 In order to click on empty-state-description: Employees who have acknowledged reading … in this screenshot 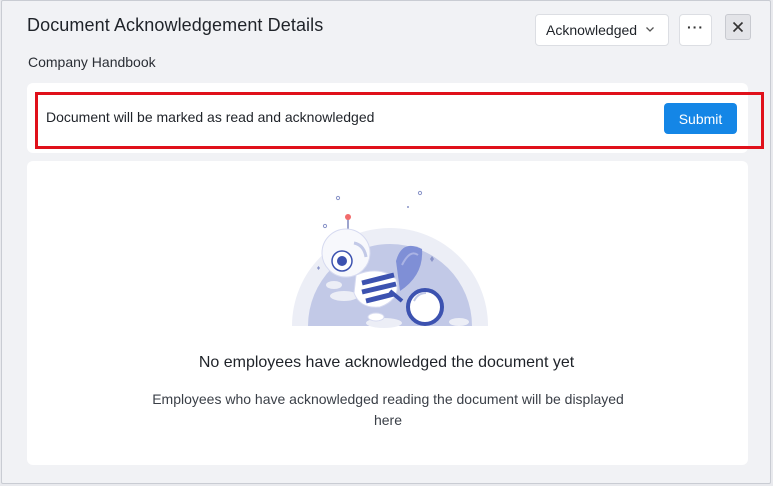, I will do `click(388, 409)`.